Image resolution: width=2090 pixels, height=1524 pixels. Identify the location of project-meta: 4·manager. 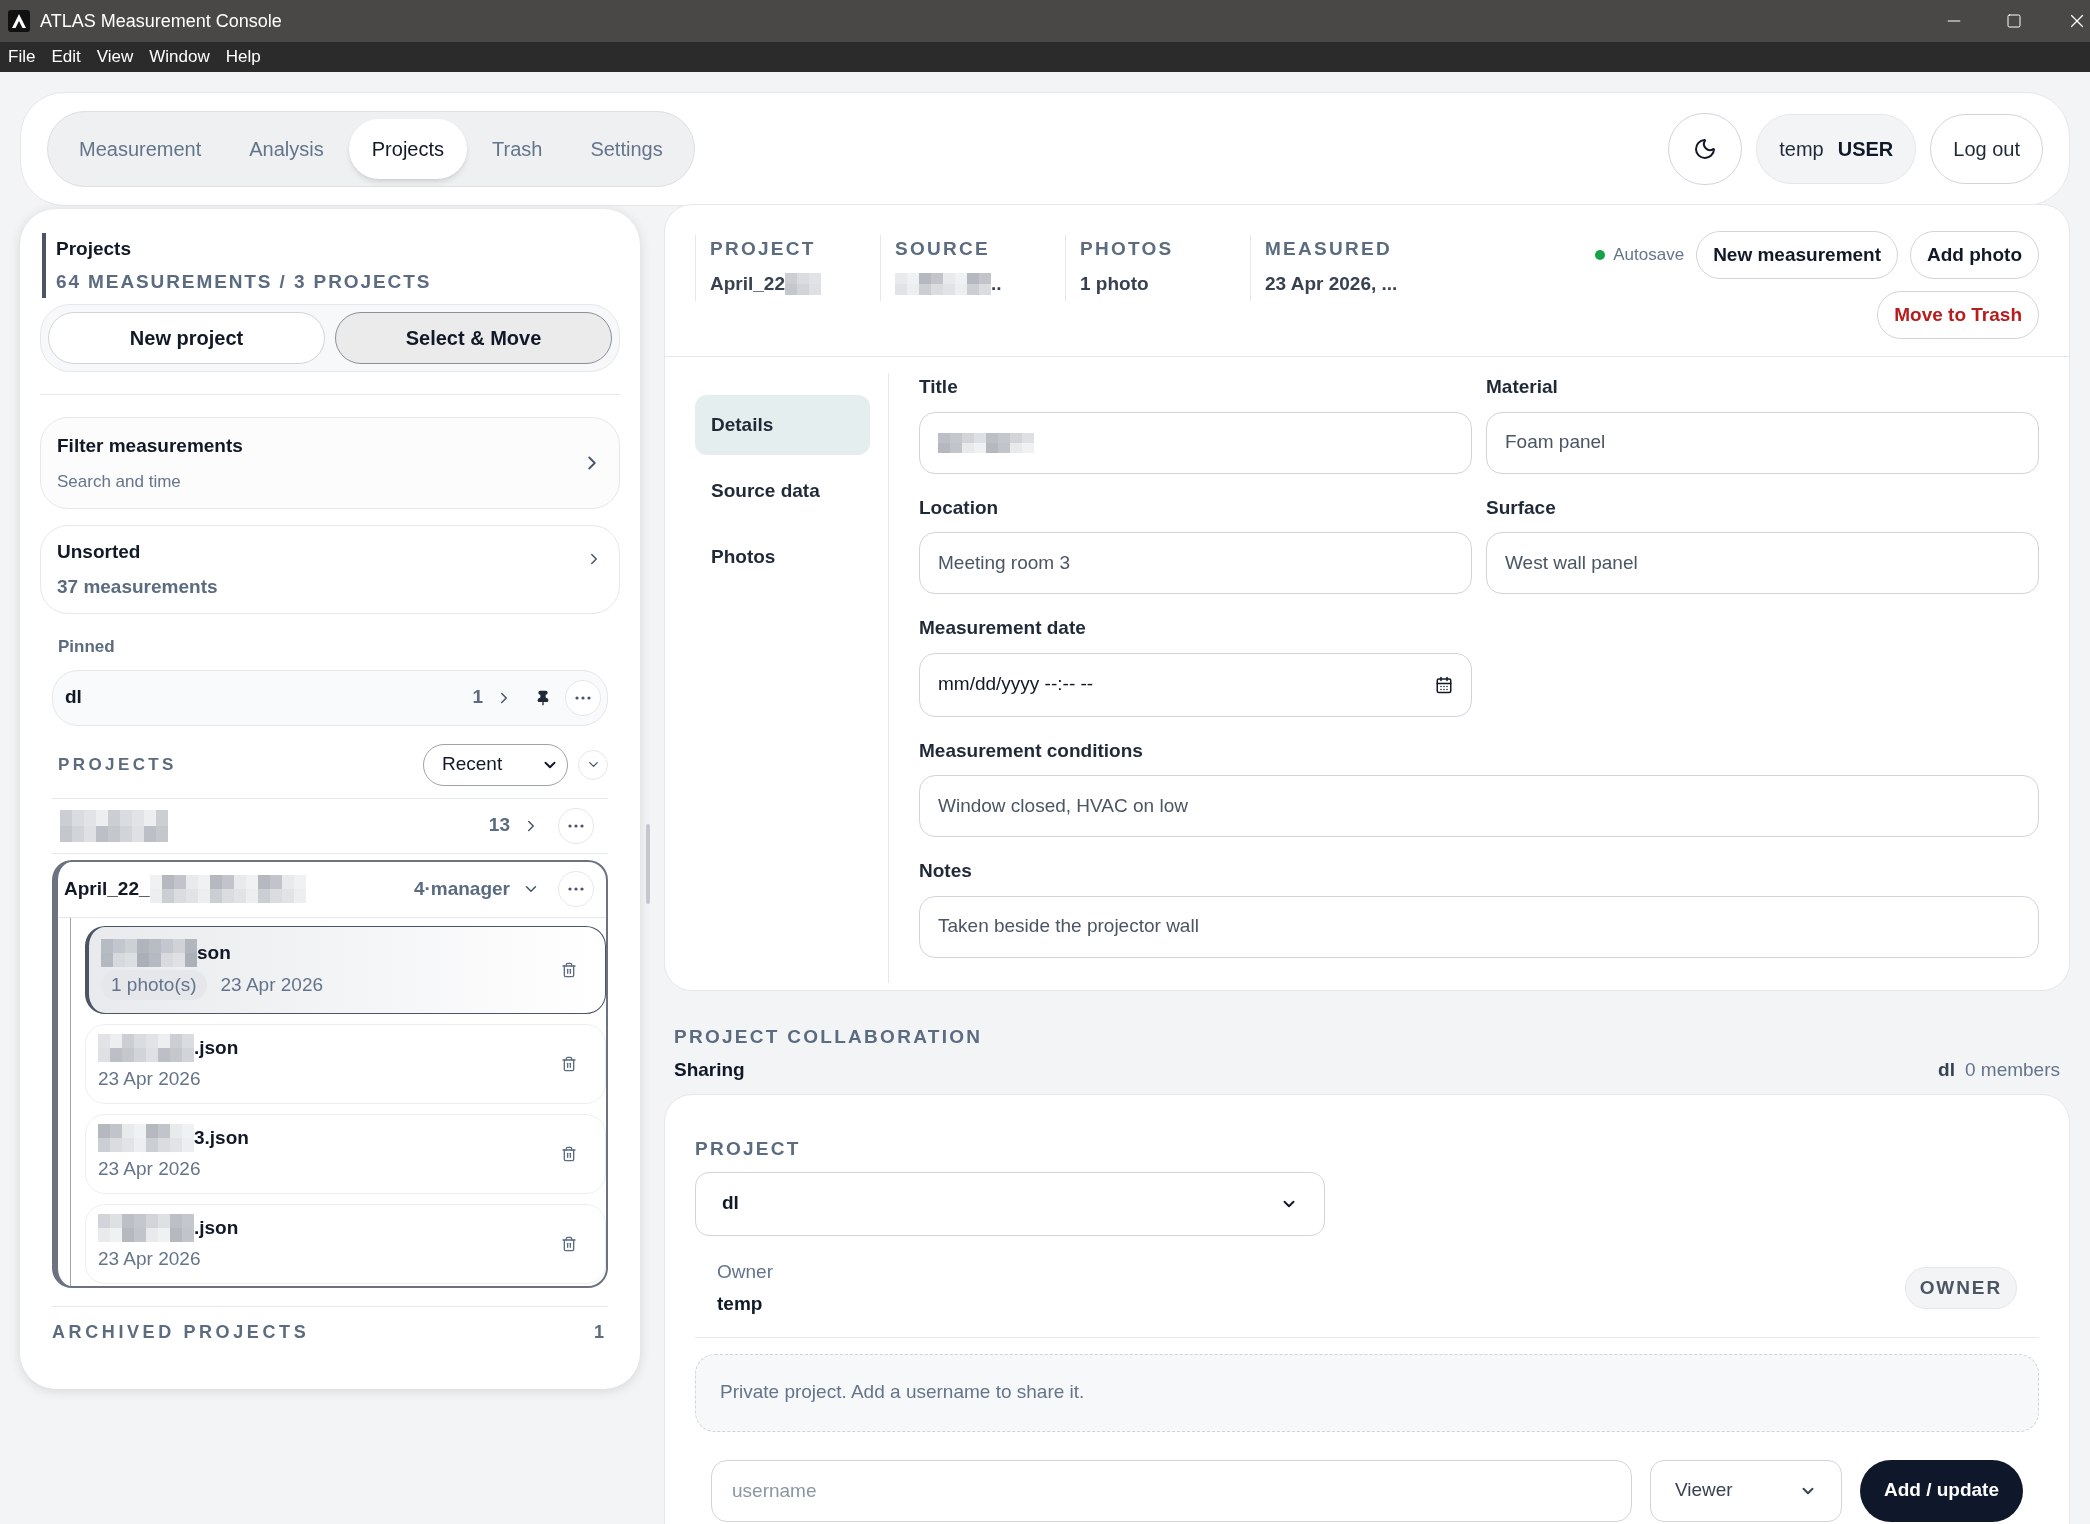
(461, 888).